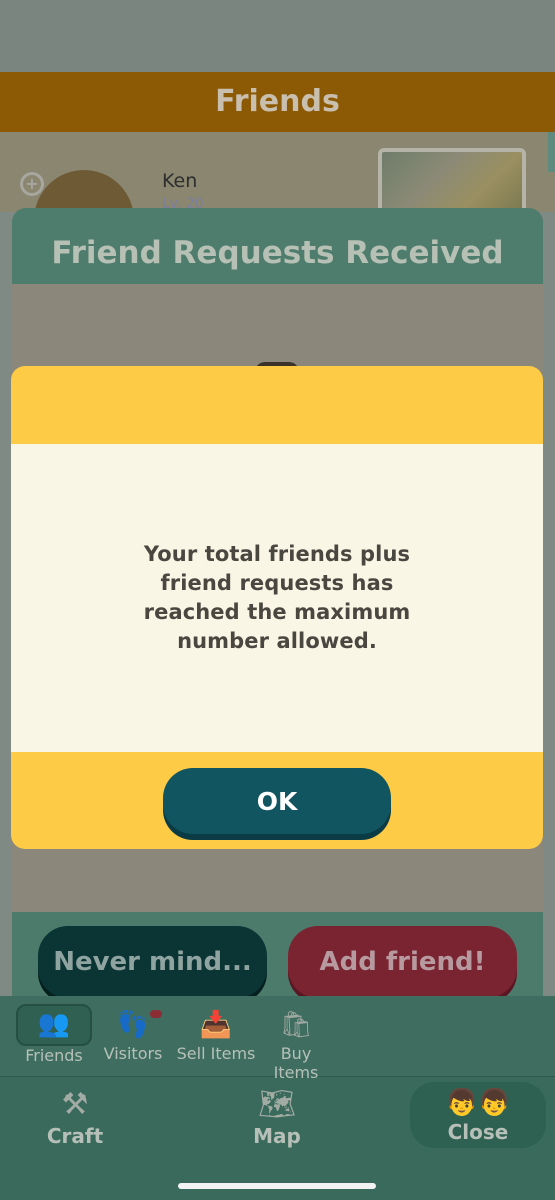 The width and height of the screenshot is (555, 1200). What do you see at coordinates (133, 1025) in the screenshot?
I see `footprints-icon: 👣` at bounding box center [133, 1025].